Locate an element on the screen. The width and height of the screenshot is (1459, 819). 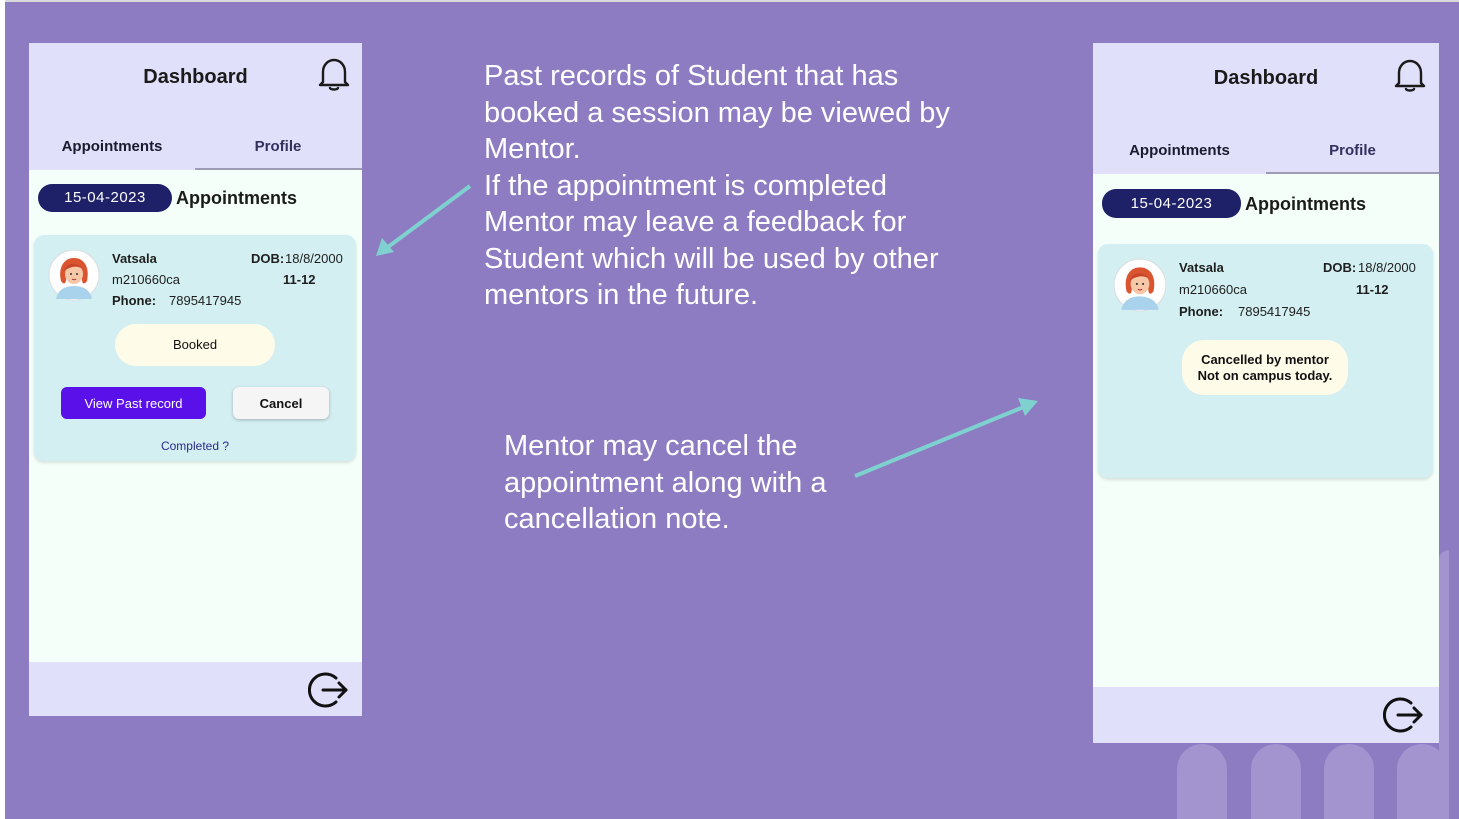
annotation-line: booked a session may be viewed by is located at coordinates (717, 112).